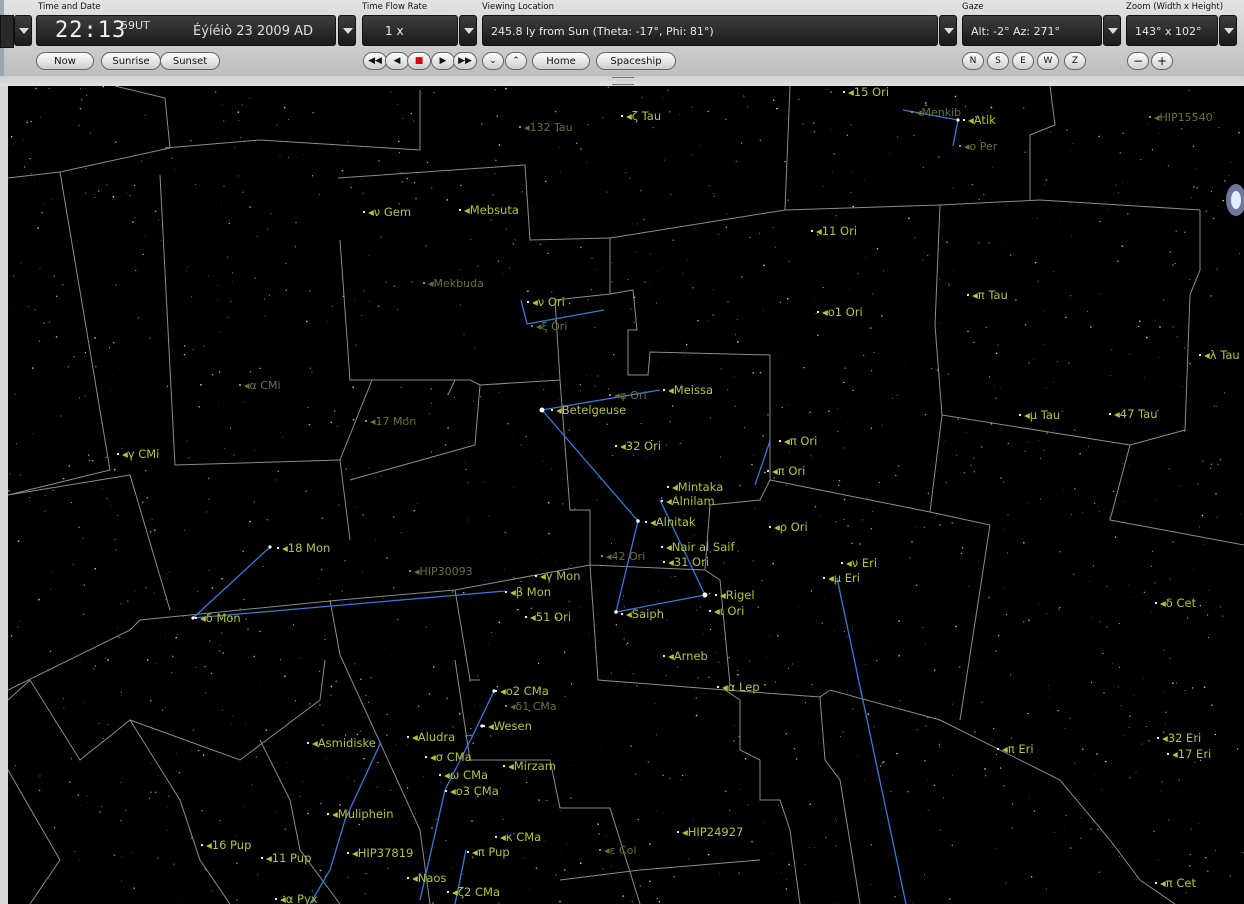 The image size is (1244, 904). Describe the element at coordinates (1023, 61) in the screenshot. I see `gaze-east-button: E` at that location.